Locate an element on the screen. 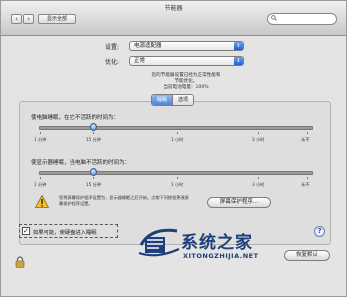  settings-select-value: 电源适配器 is located at coordinates (148, 46).